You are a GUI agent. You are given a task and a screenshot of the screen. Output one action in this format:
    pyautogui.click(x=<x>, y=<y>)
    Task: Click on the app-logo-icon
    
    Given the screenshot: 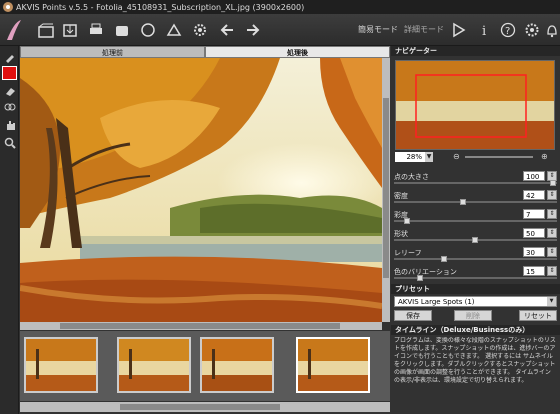 What is the action you would take?
    pyautogui.click(x=8, y=7)
    